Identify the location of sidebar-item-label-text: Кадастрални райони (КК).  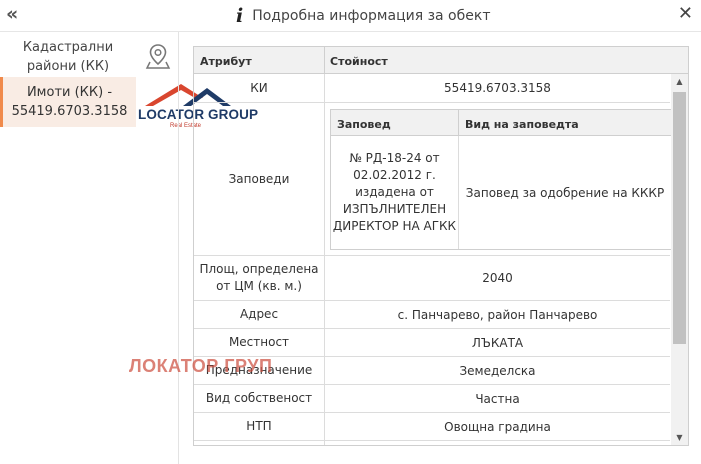
(68, 56).